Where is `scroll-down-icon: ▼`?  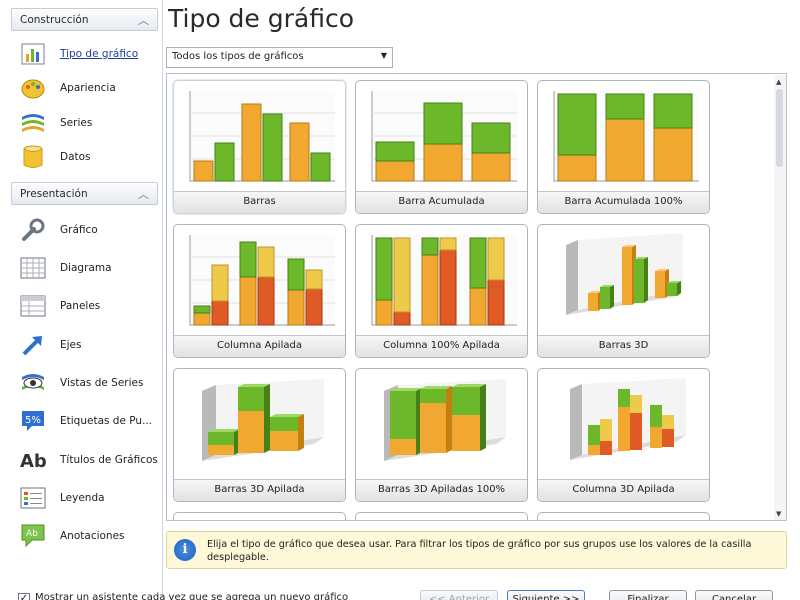
scroll-down-icon: ▼ is located at coordinates (778, 514).